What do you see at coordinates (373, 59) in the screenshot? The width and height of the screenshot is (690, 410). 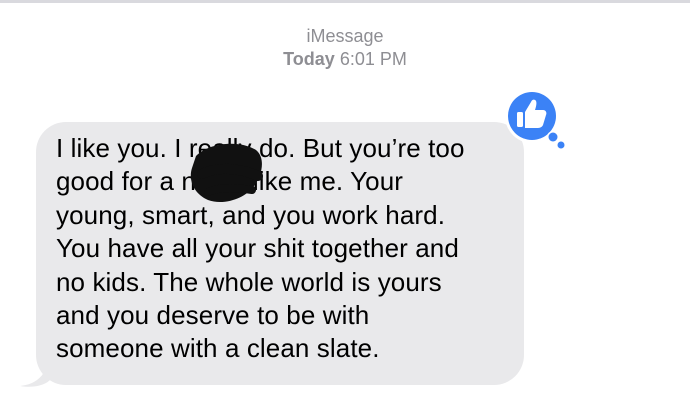 I see `timestamp-time: 6:01 PM` at bounding box center [373, 59].